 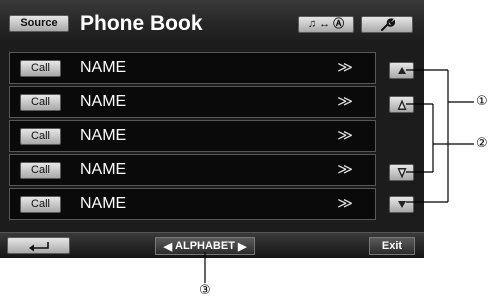 I want to click on line-up-button, so click(x=401, y=104).